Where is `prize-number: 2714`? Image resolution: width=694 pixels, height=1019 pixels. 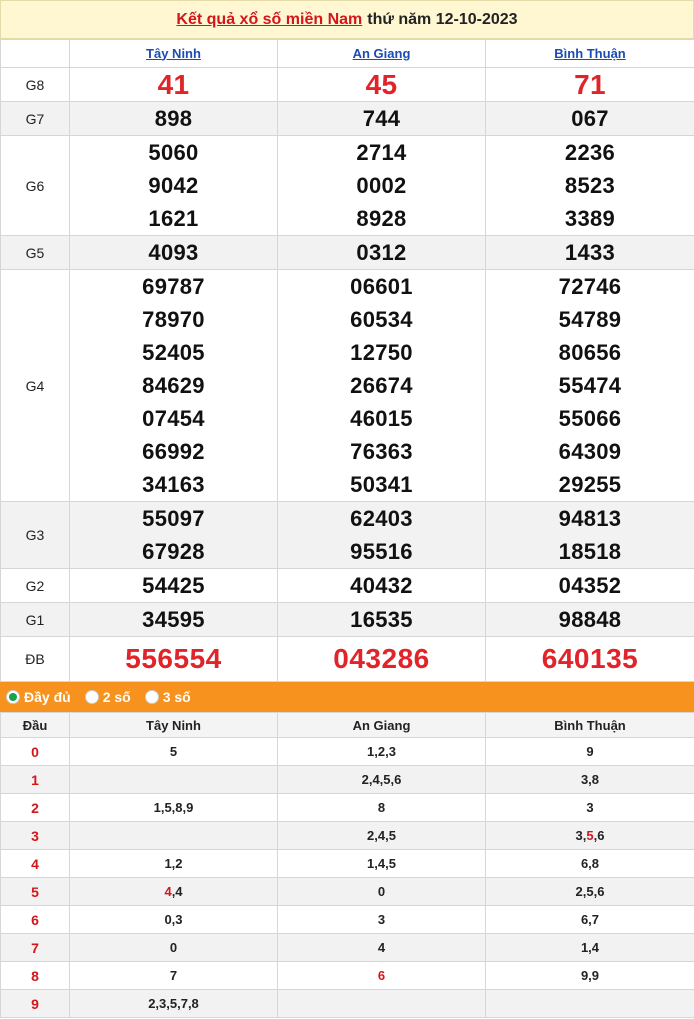
prize-number: 2714 is located at coordinates (381, 152).